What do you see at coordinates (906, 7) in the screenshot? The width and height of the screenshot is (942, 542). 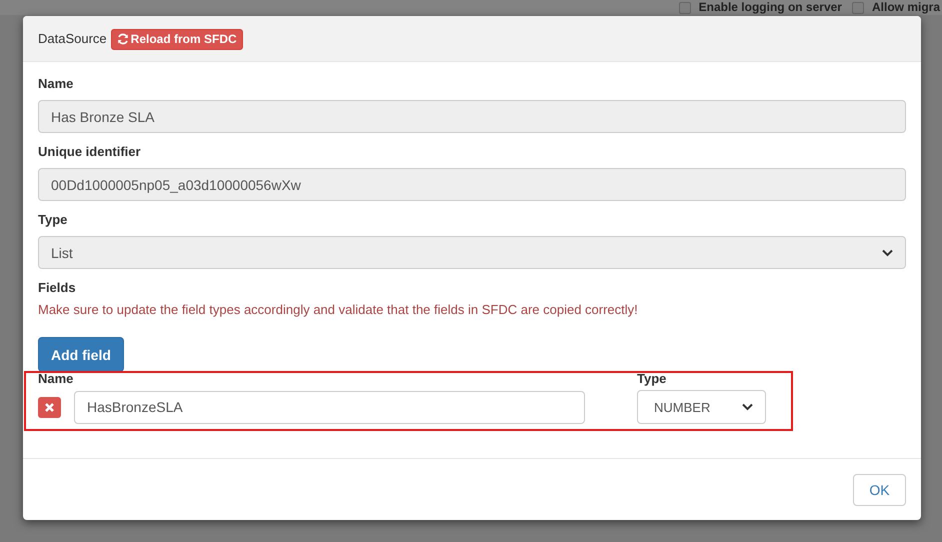 I see `option-label: Allow migra` at bounding box center [906, 7].